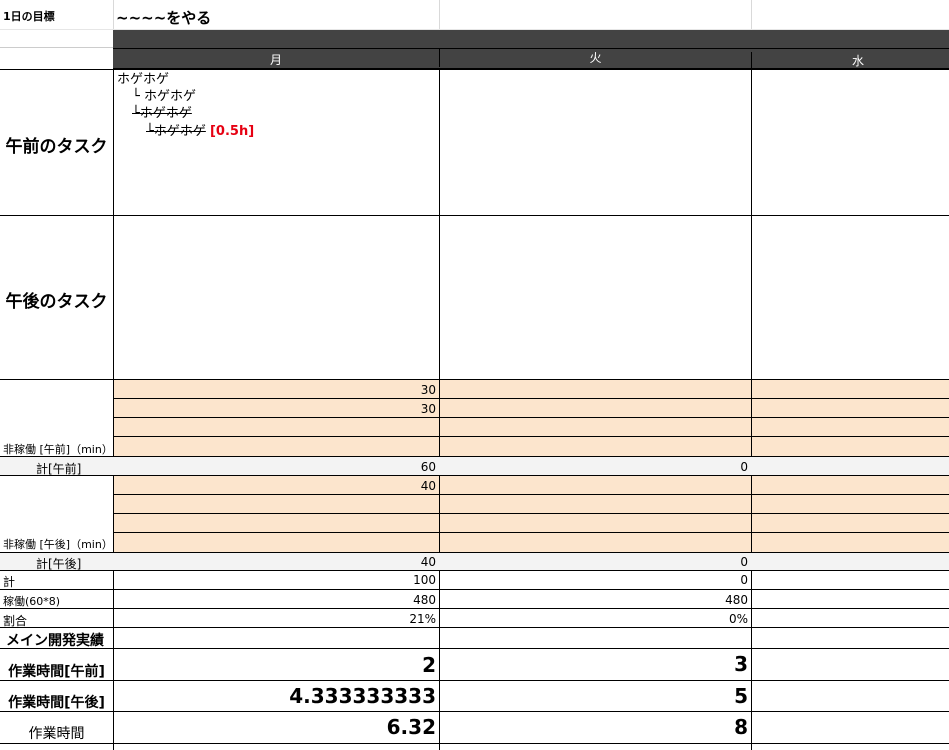 The image size is (949, 750). Describe the element at coordinates (58, 544) in the screenshot. I see `nonwork-pm-label: 非稼働 [午後]（min）` at that location.